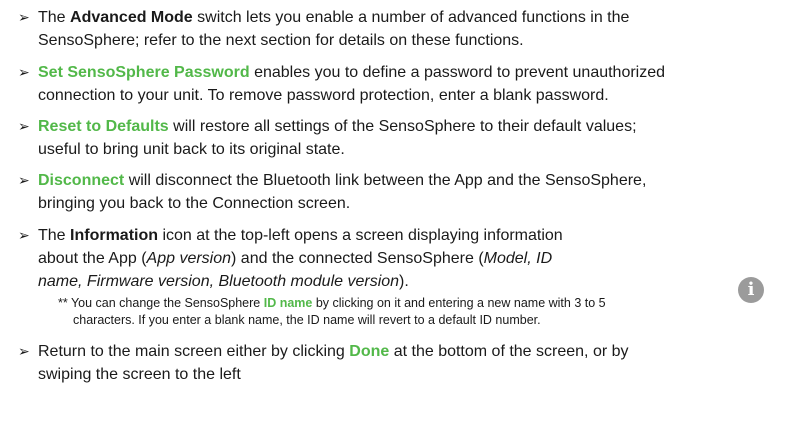 This screenshot has width=792, height=425. What do you see at coordinates (114, 235) in the screenshot?
I see `term-information: Information` at bounding box center [114, 235].